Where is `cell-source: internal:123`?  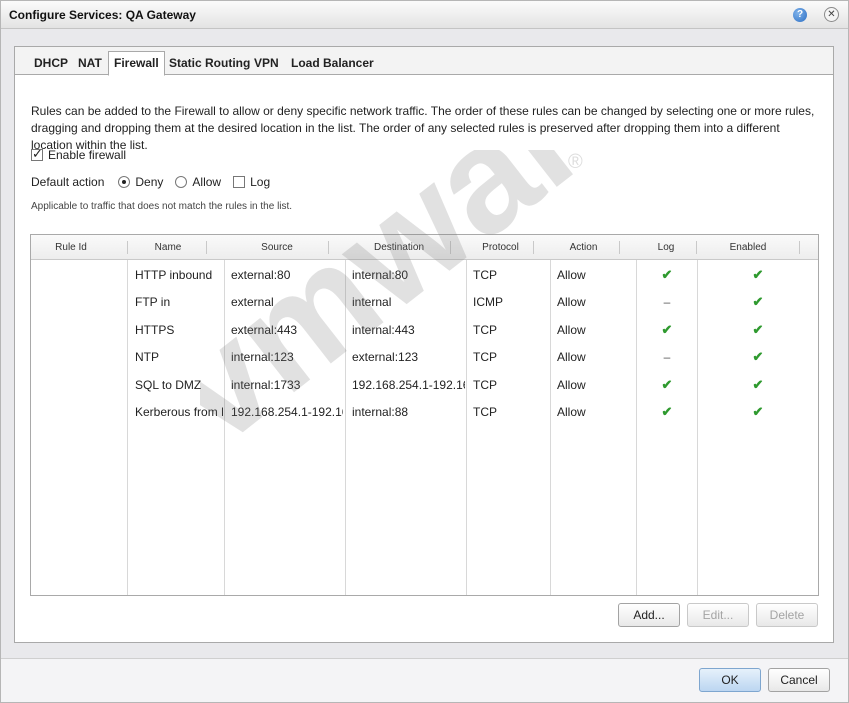 cell-source: internal:123 is located at coordinates (262, 357).